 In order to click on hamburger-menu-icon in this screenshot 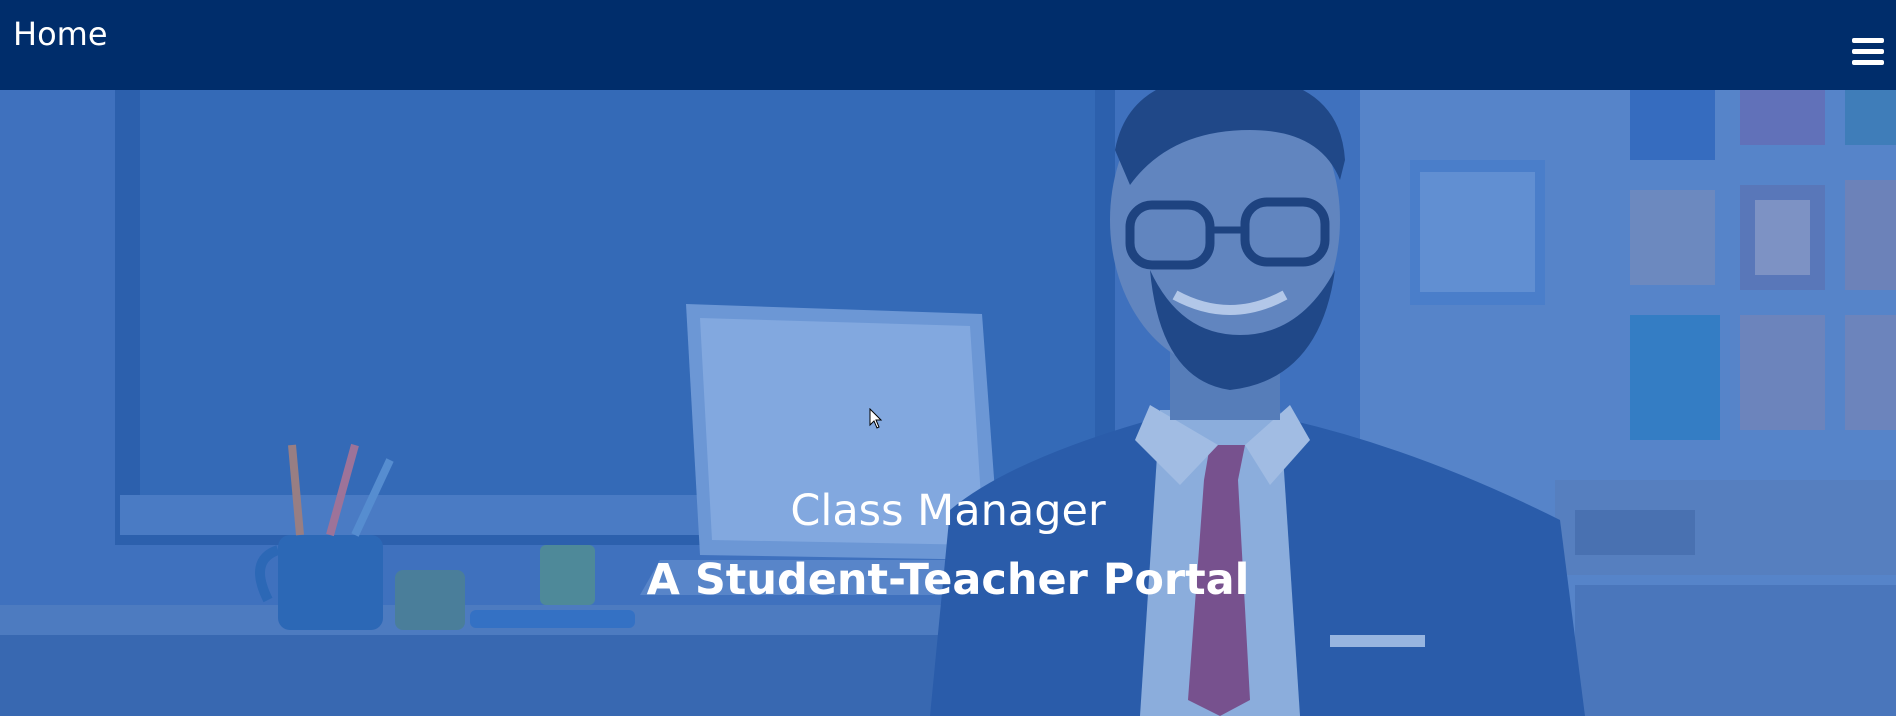, I will do `click(1868, 53)`.